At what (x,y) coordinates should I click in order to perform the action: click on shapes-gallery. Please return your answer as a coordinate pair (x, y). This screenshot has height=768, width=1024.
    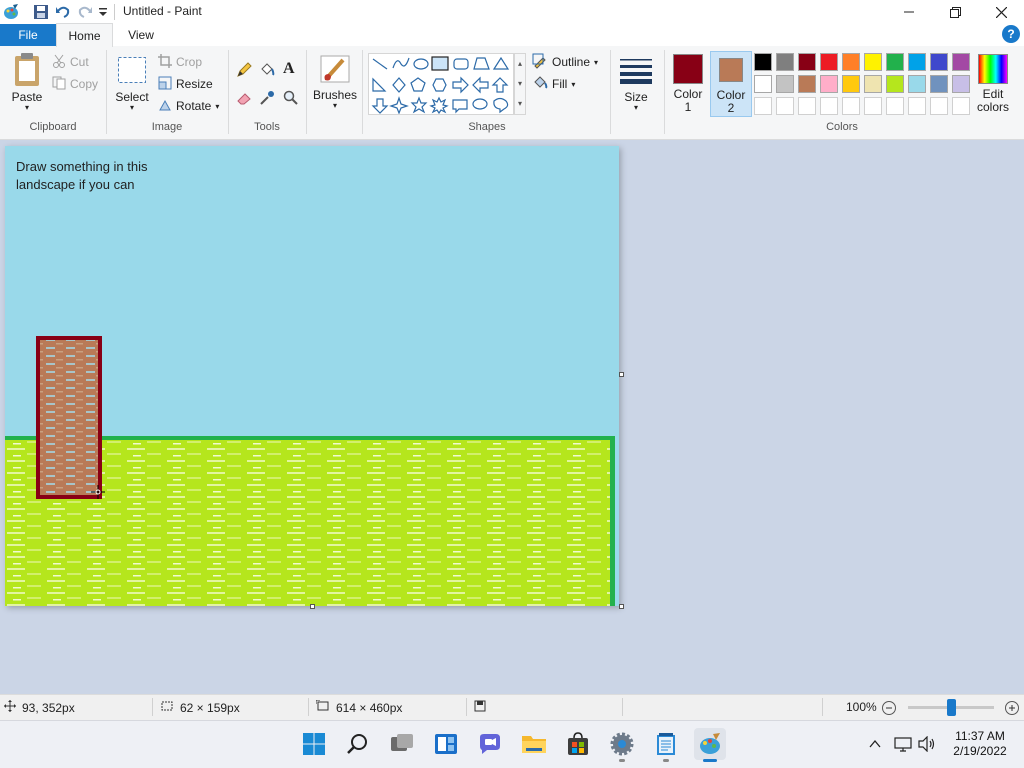
    Looking at the image, I should click on (441, 84).